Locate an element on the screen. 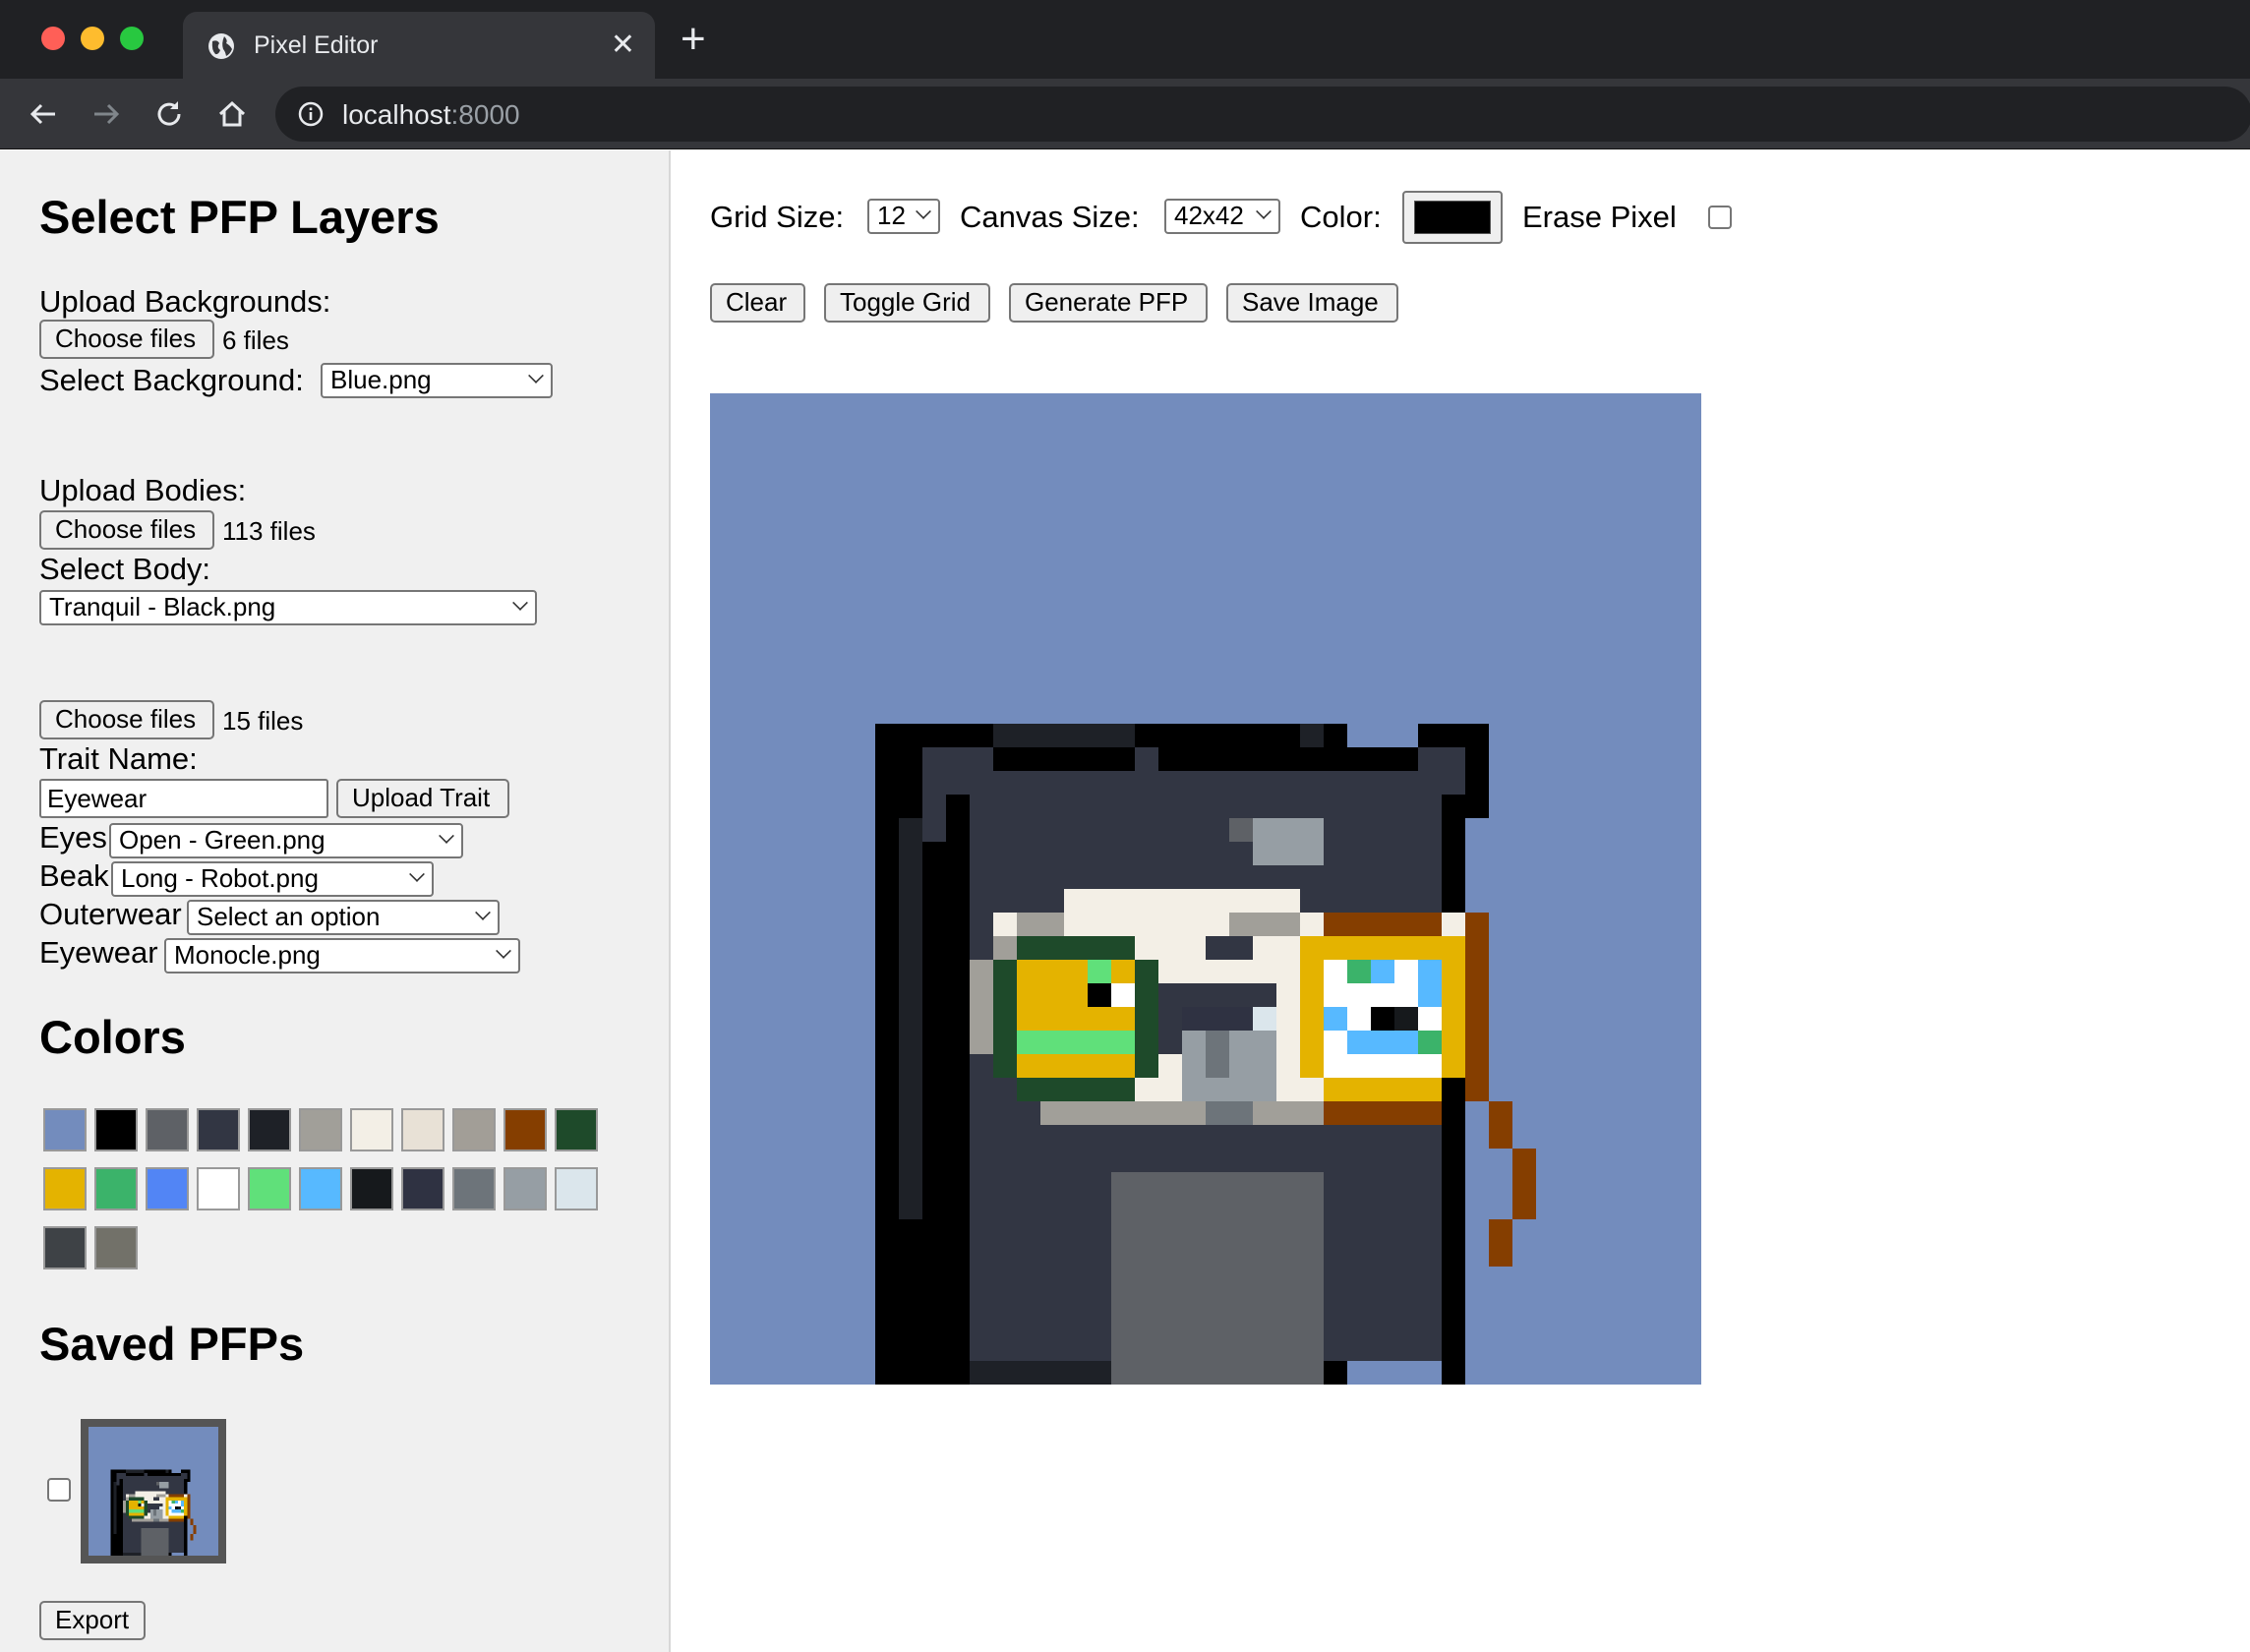 The image size is (2250, 1652). browser-tab: Pixel Editor ✕ is located at coordinates (419, 45).